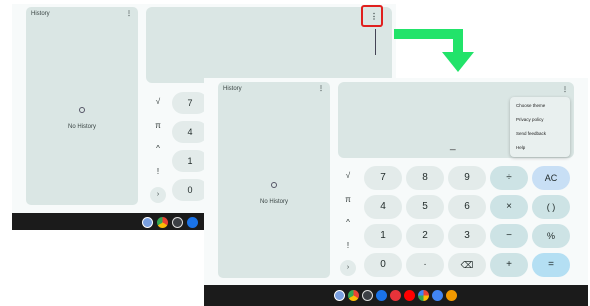  I want to click on photos-icon, so click(423, 295).